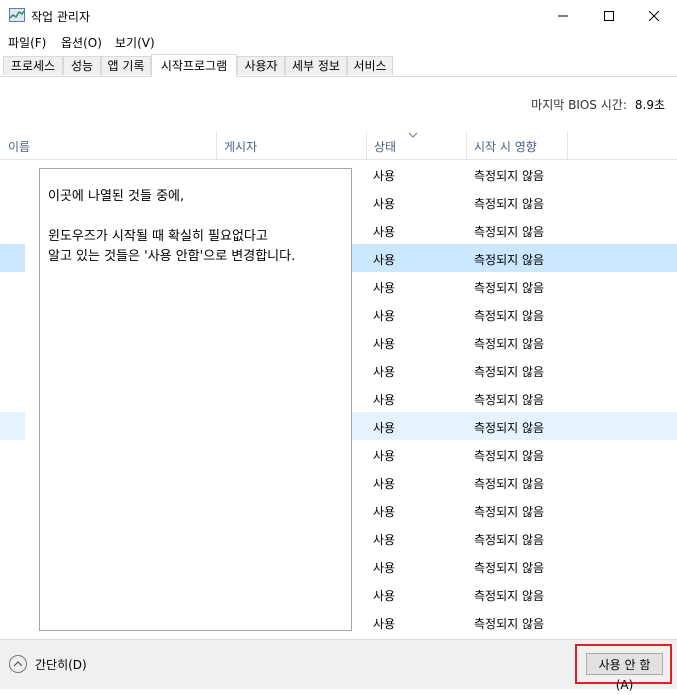 The image size is (677, 695). I want to click on column-publisher: 게시자, so click(291, 145).